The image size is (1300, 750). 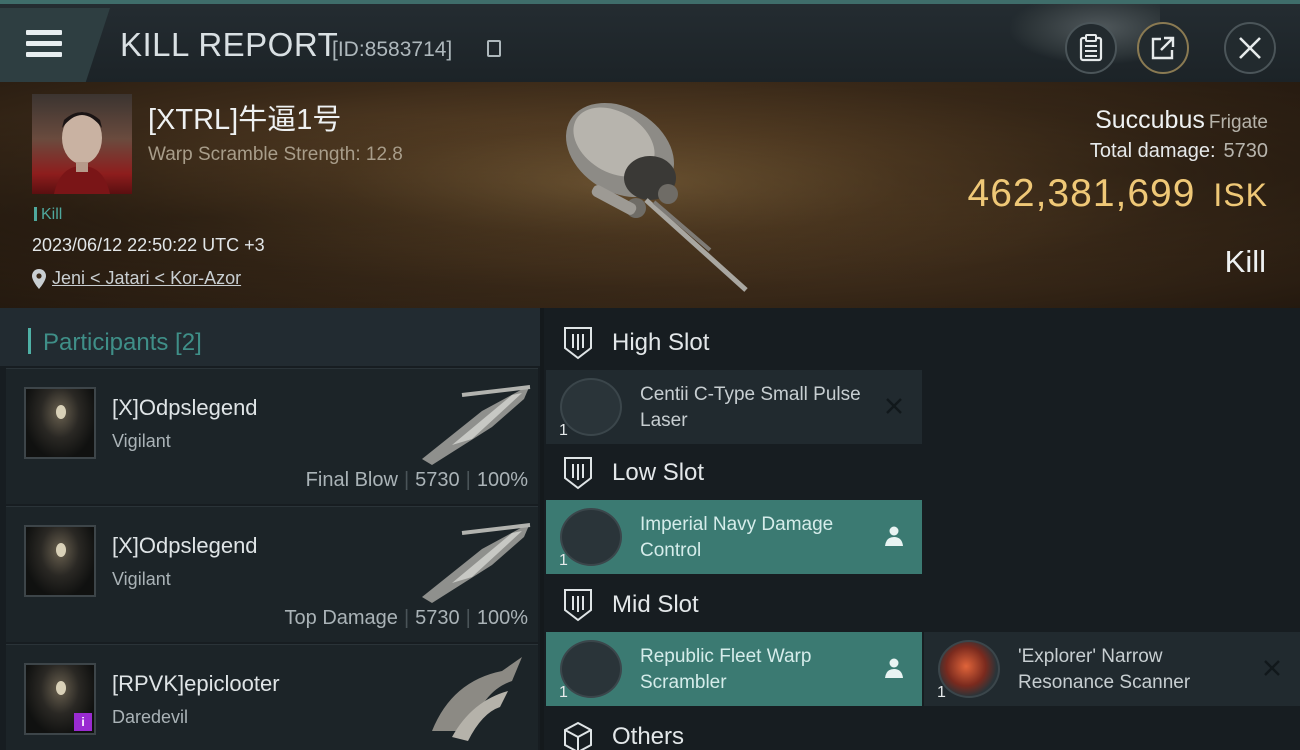 What do you see at coordinates (1104, 669) in the screenshot?
I see `item-name: 'Explorer' Narrow Resonance Scanner` at bounding box center [1104, 669].